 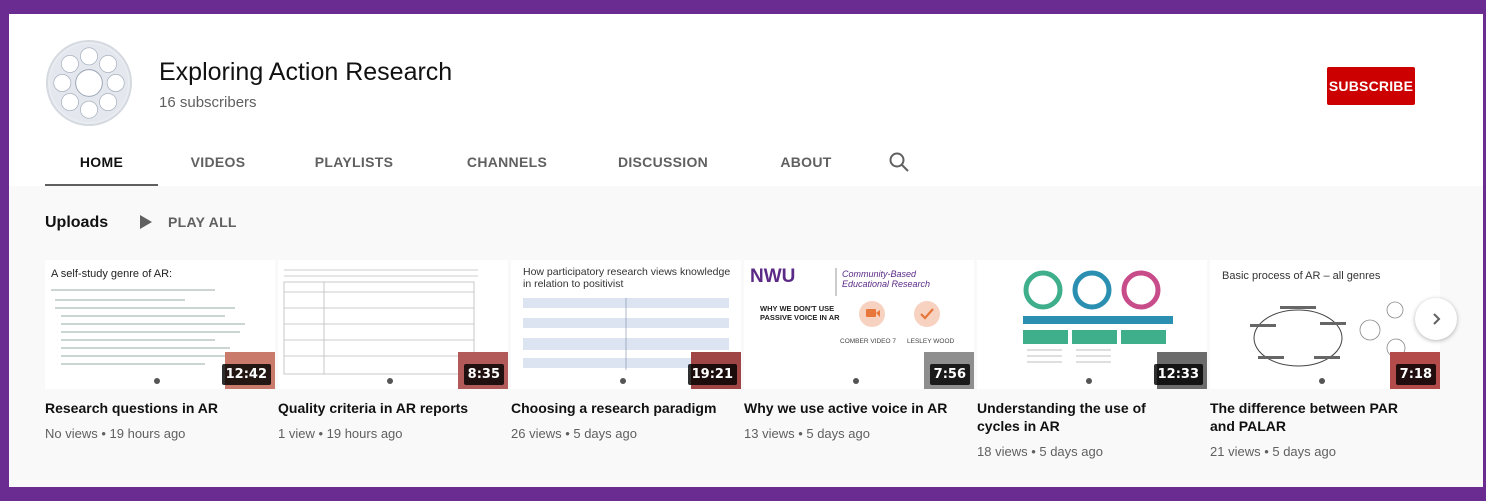 I want to click on tab-playlists: PLAYLISTS, so click(x=354, y=162).